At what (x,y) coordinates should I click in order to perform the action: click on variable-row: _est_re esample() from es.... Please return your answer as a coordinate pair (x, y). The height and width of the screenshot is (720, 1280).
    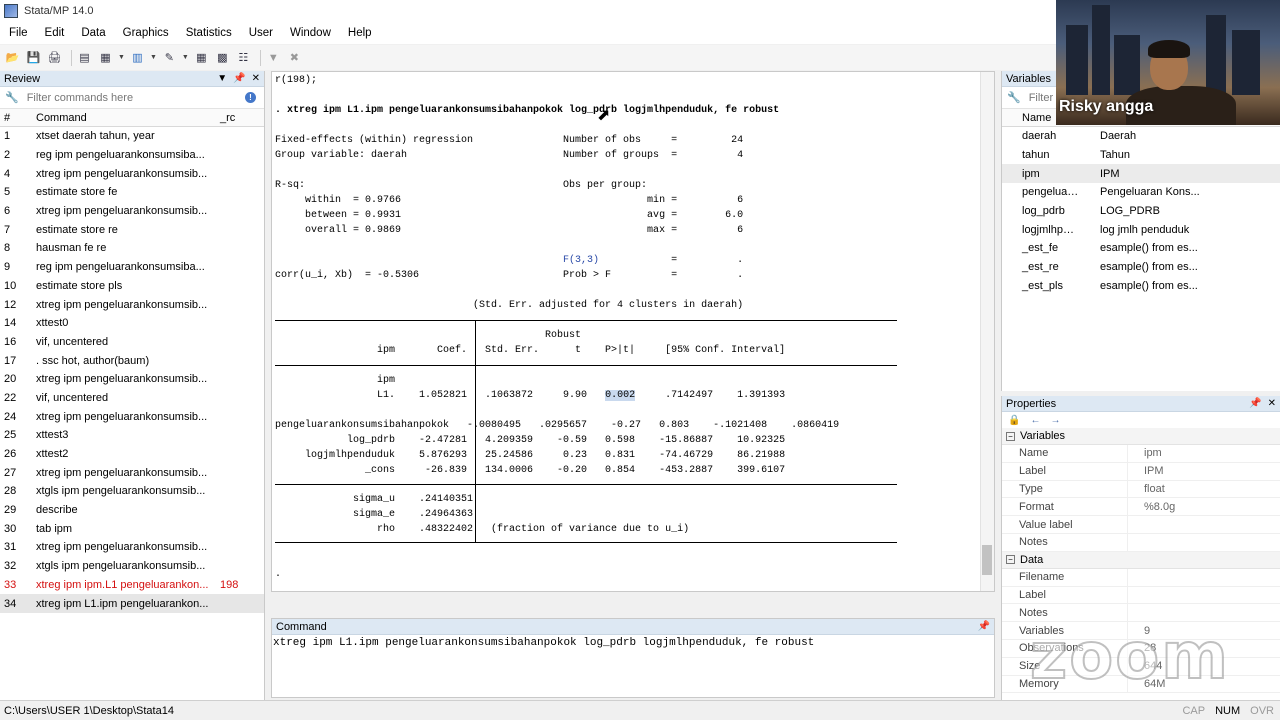
    Looking at the image, I should click on (1141, 267).